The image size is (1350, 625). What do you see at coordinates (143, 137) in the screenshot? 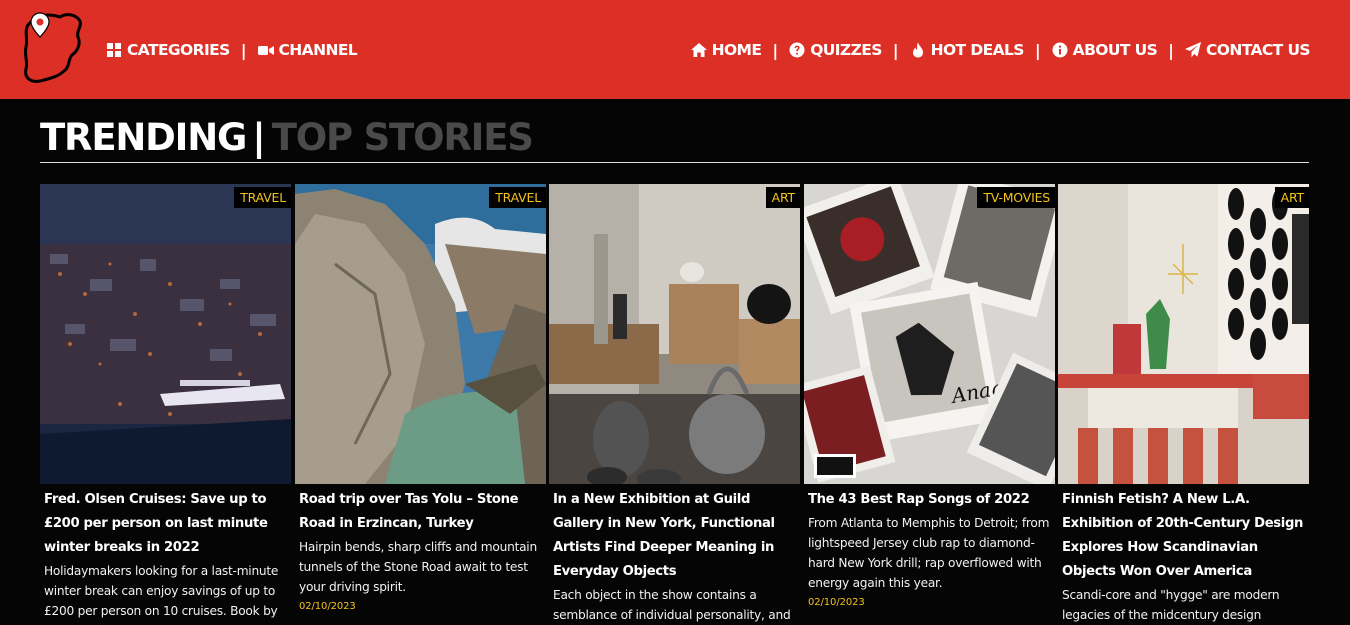
I see `tab-trending: TRENDING` at bounding box center [143, 137].